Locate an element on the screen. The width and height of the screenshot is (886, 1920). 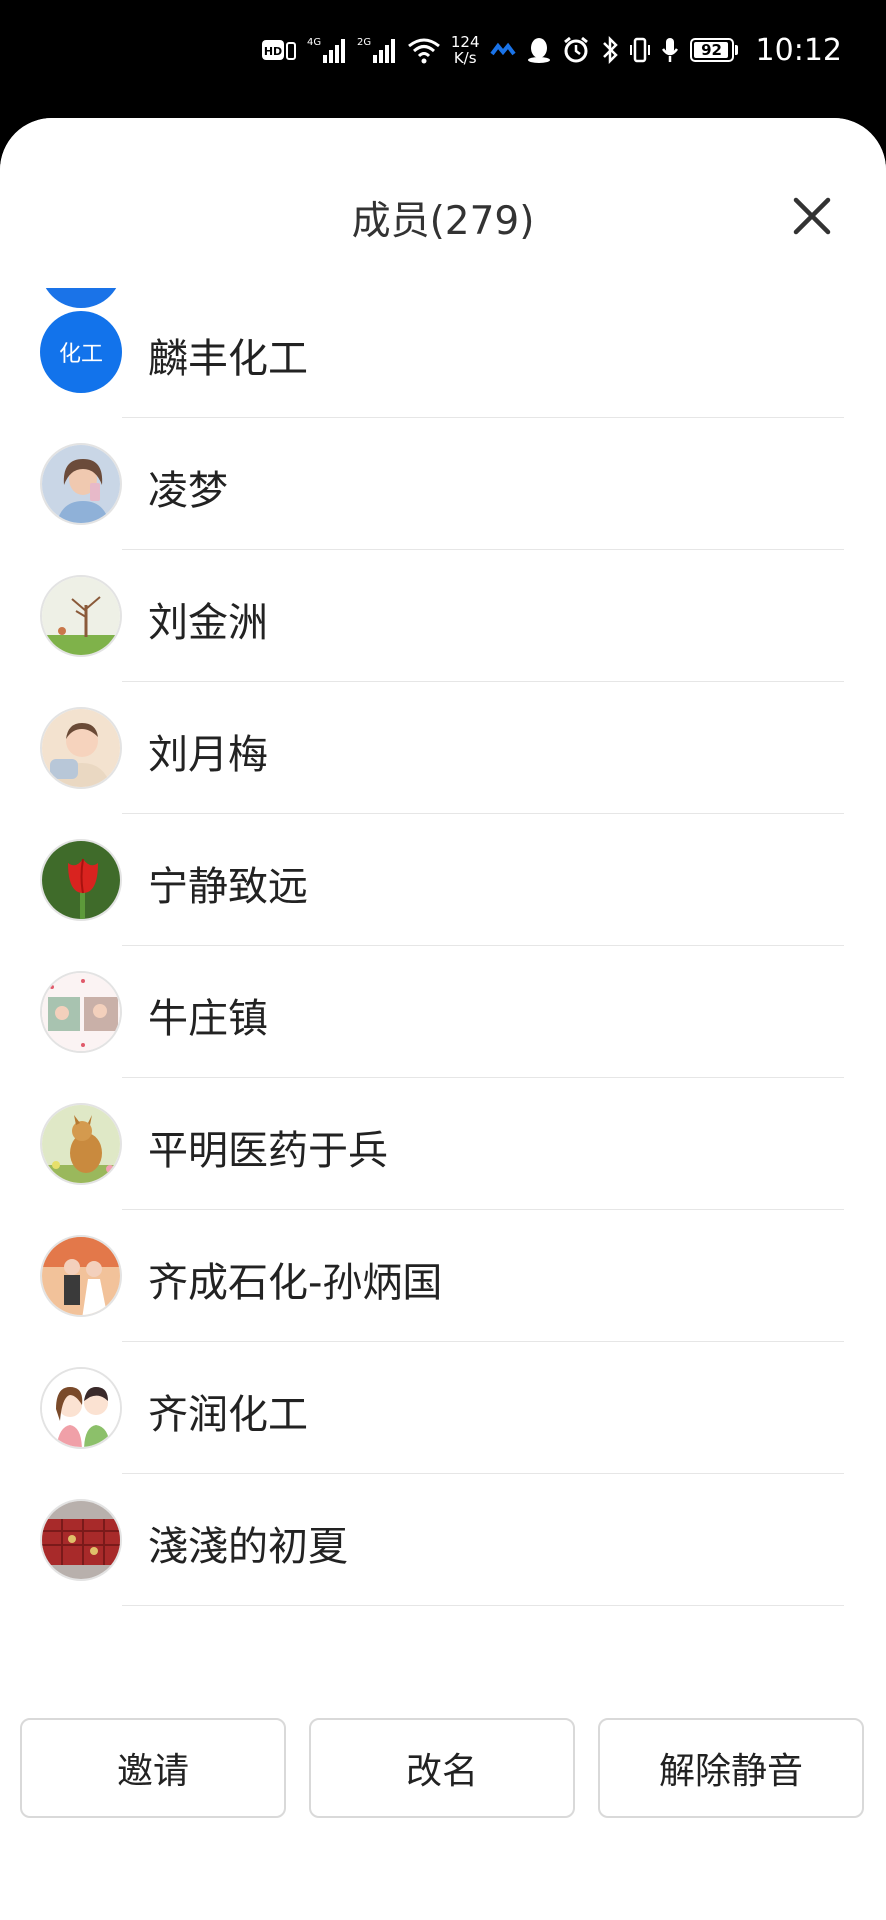
clock: 10:12 is located at coordinates (798, 50).